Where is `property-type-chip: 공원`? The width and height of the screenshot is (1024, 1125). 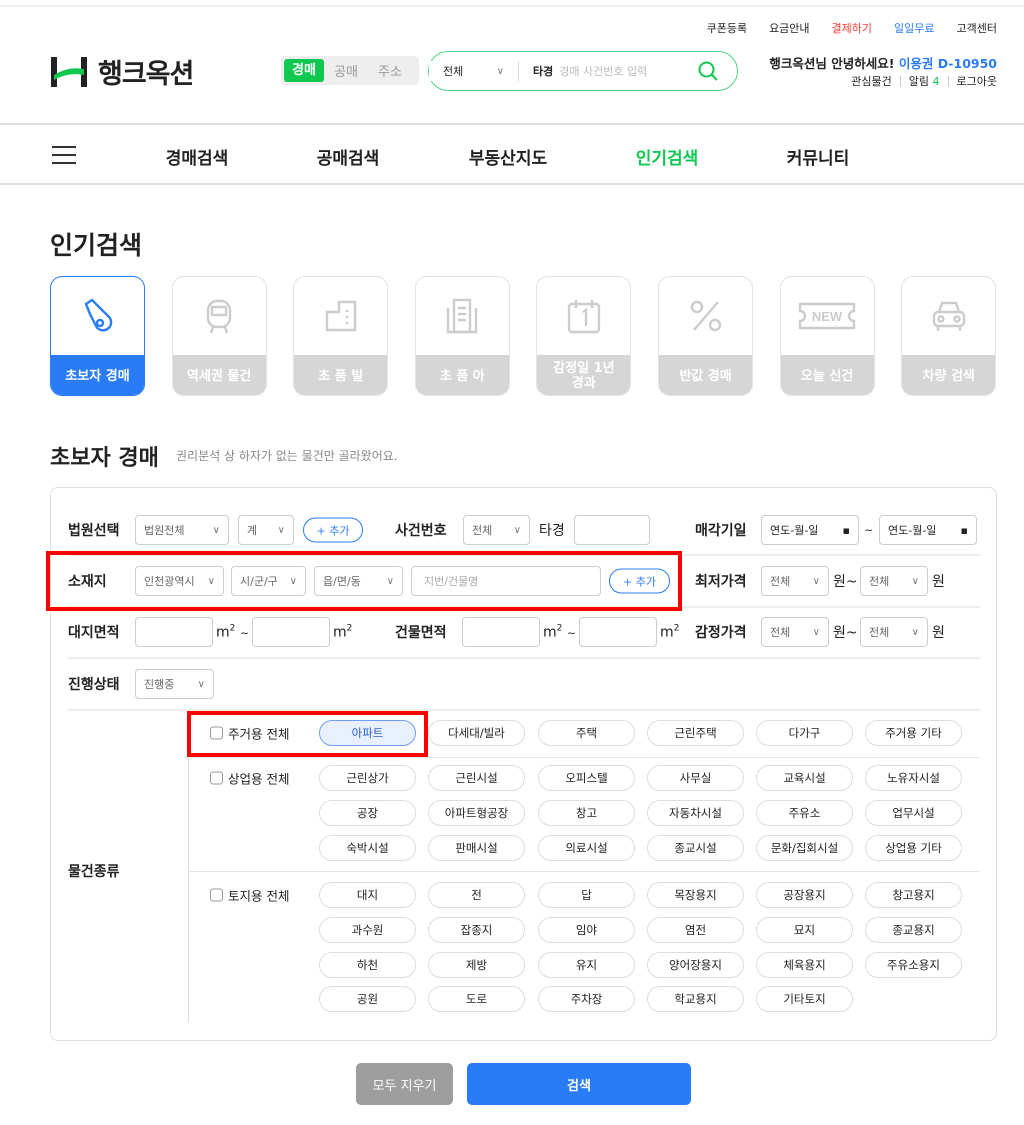
property-type-chip: 공원 is located at coordinates (367, 999).